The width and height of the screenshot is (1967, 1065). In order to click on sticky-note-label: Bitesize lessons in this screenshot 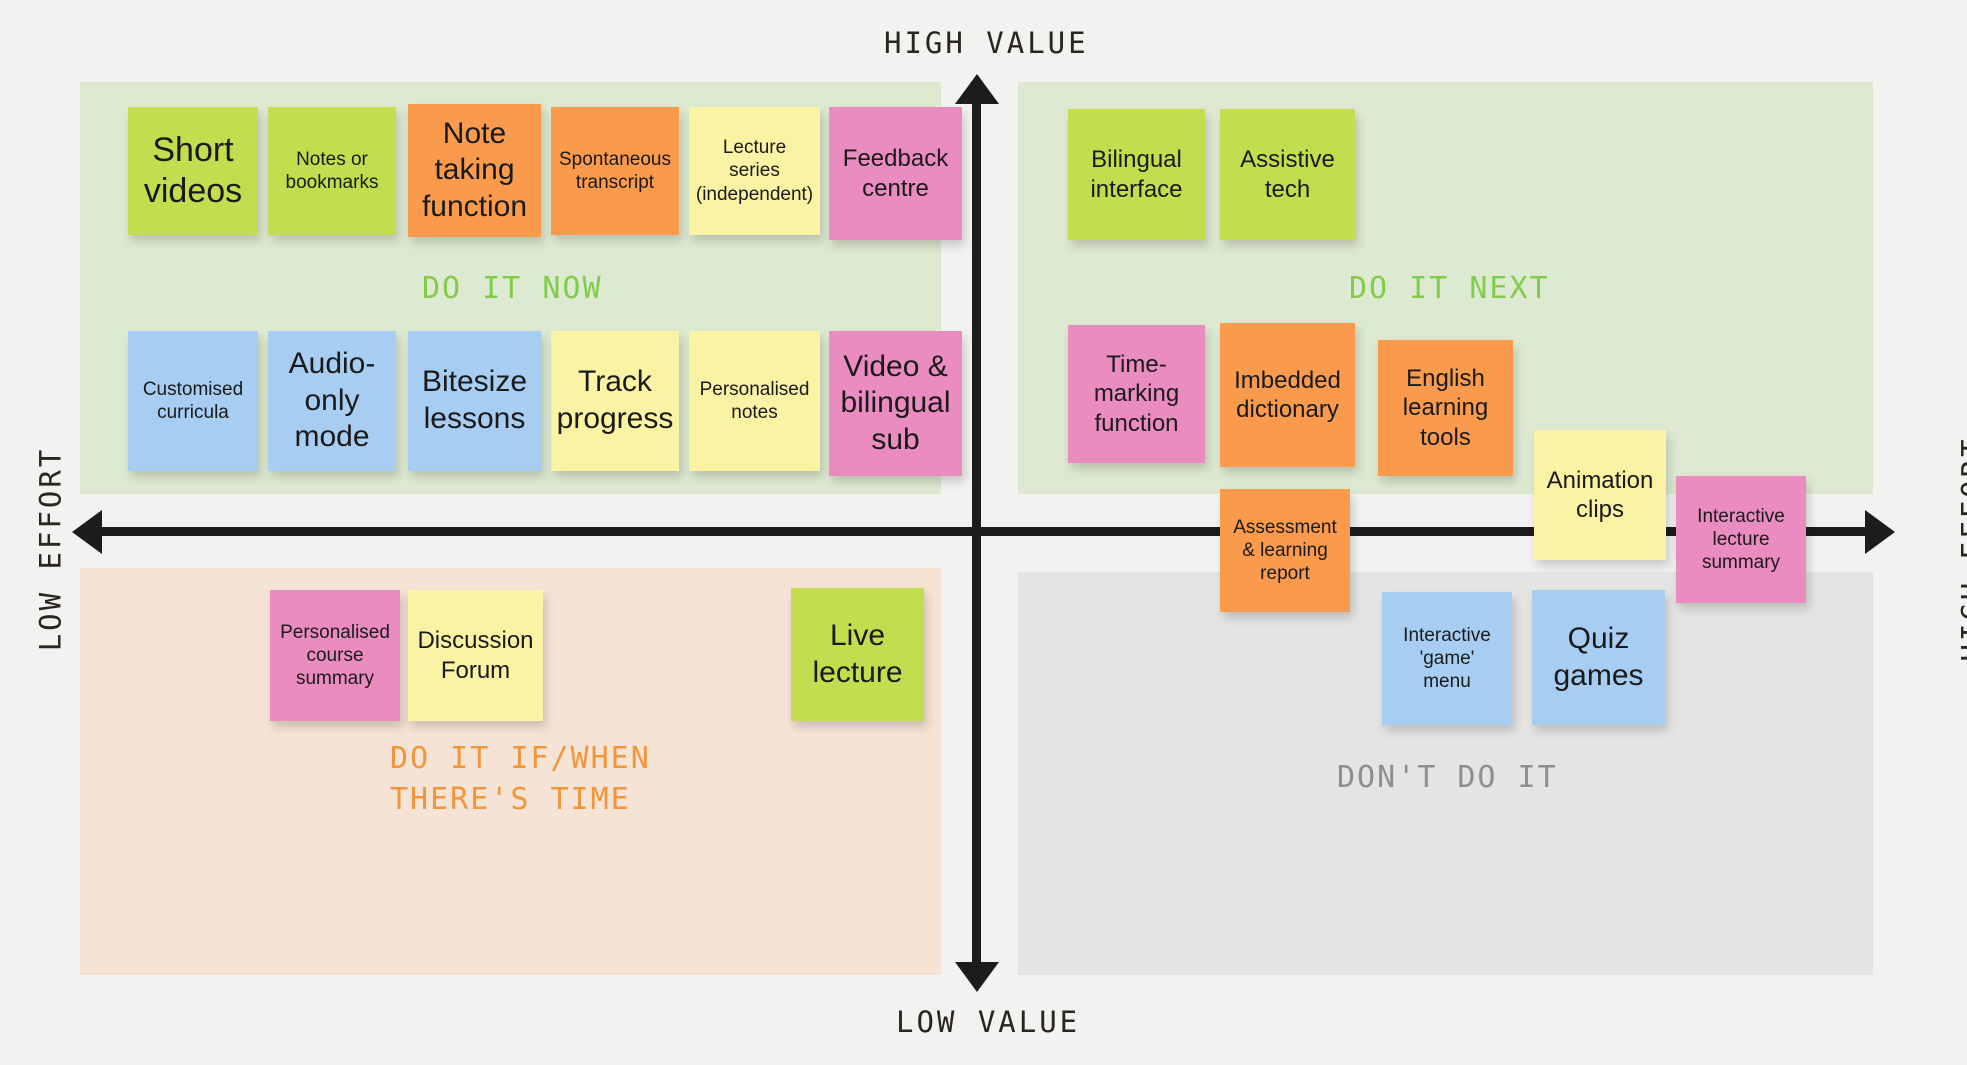, I will do `click(474, 400)`.